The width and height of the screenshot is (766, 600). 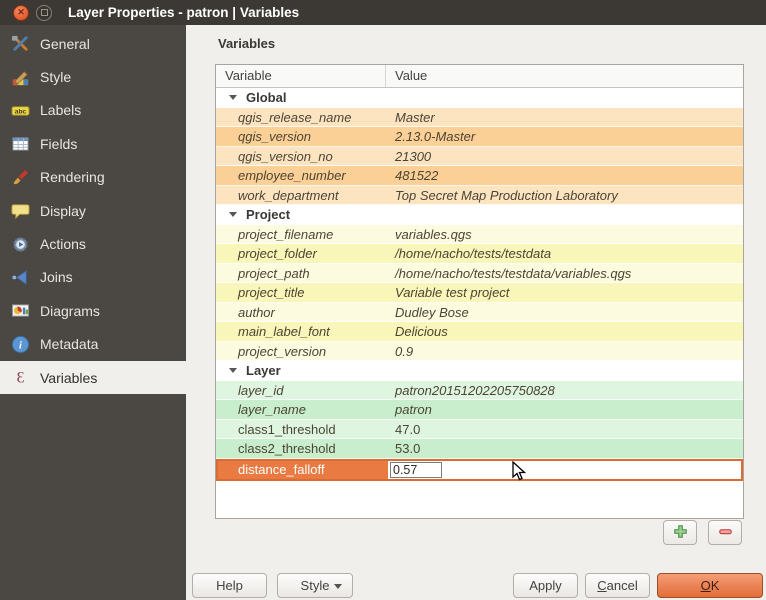 I want to click on variable-value-cell: Master, so click(x=564, y=117).